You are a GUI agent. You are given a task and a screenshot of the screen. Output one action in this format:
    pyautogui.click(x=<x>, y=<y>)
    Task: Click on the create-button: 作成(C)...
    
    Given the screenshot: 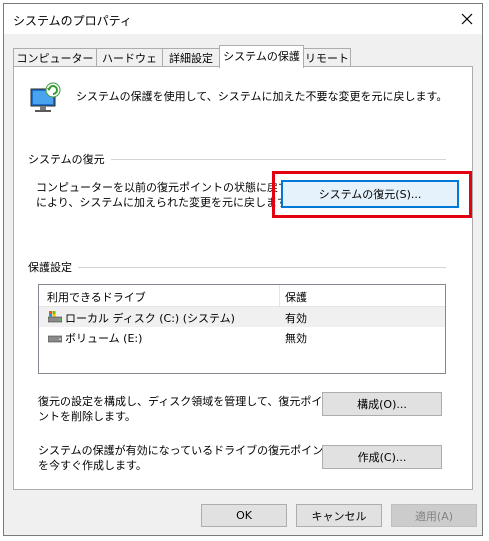 What is the action you would take?
    pyautogui.click(x=382, y=457)
    